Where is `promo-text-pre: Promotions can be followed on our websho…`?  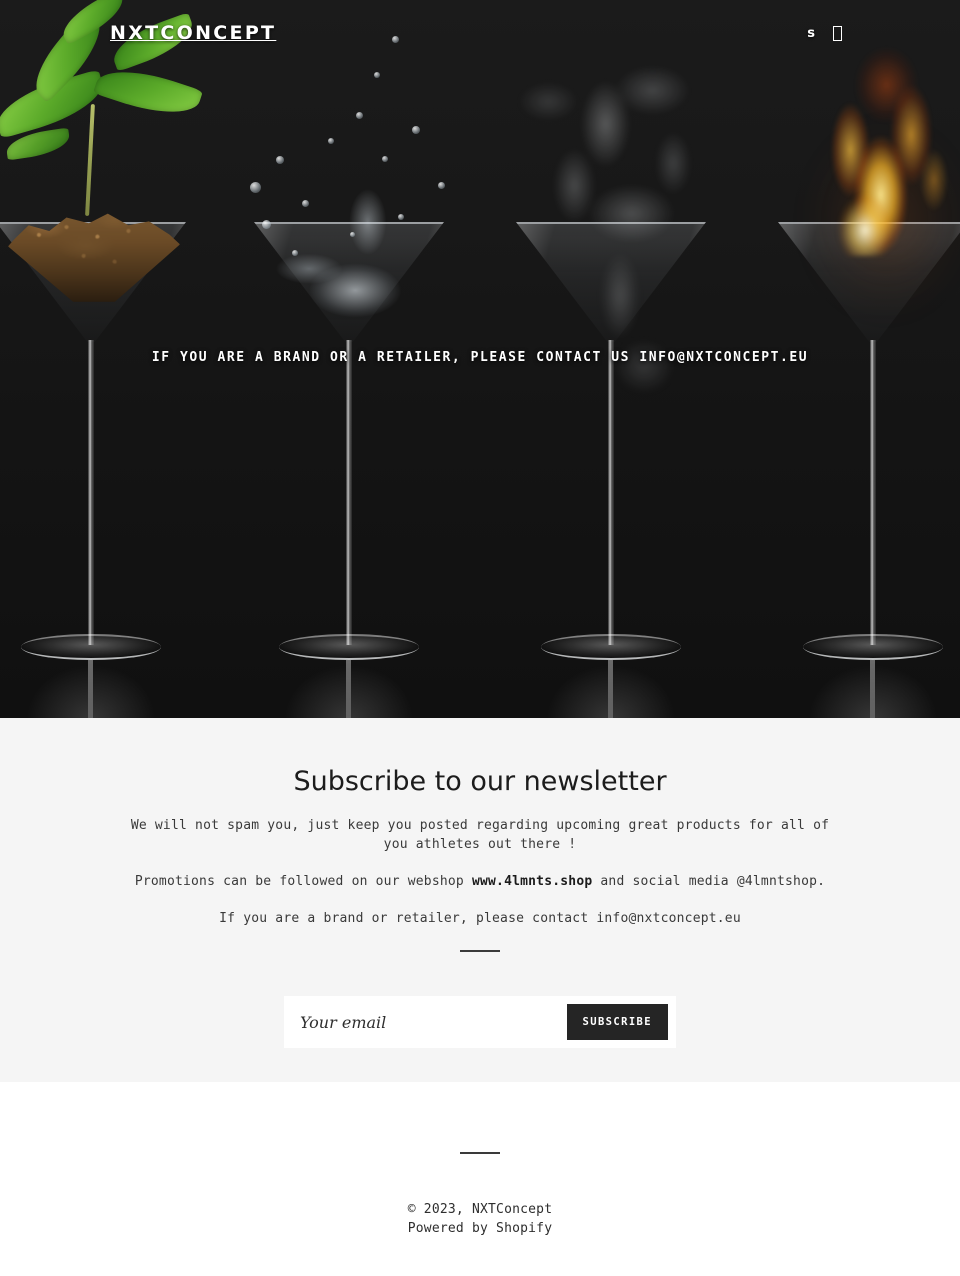
promo-text-pre: Promotions can be followed on our websho… is located at coordinates (303, 882).